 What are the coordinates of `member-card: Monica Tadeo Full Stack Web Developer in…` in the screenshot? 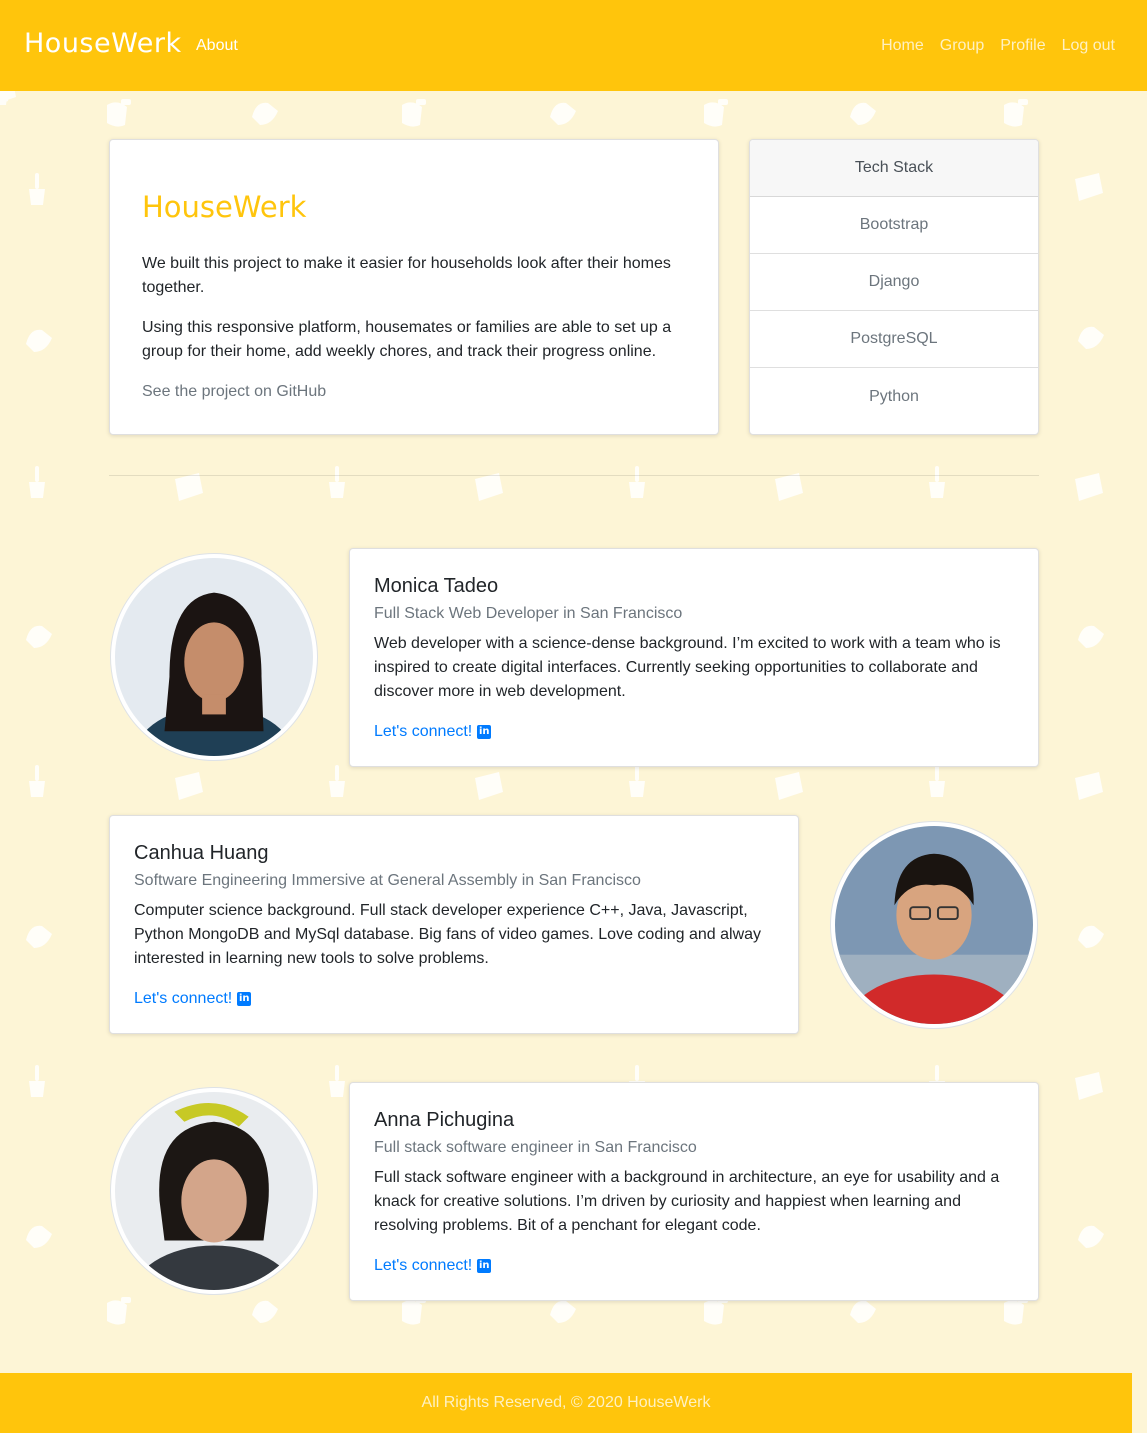 It's located at (694, 657).